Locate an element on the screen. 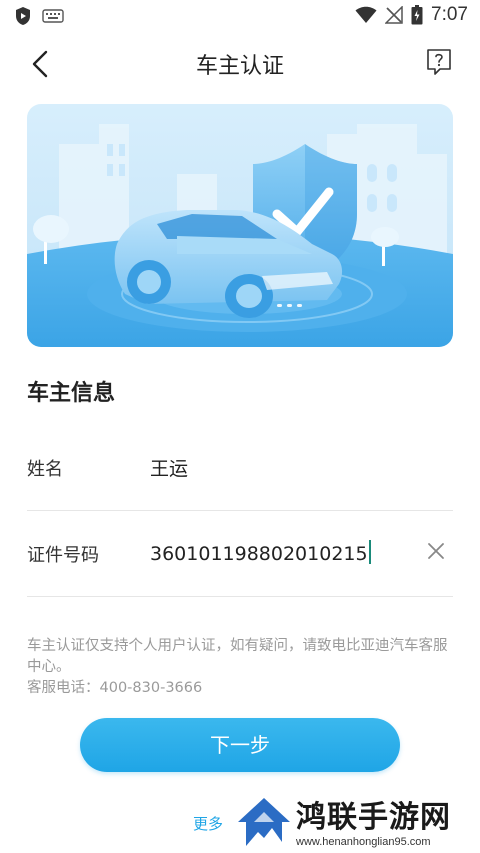 The height and width of the screenshot is (853, 480). header: 车主认证 is located at coordinates (240, 62).